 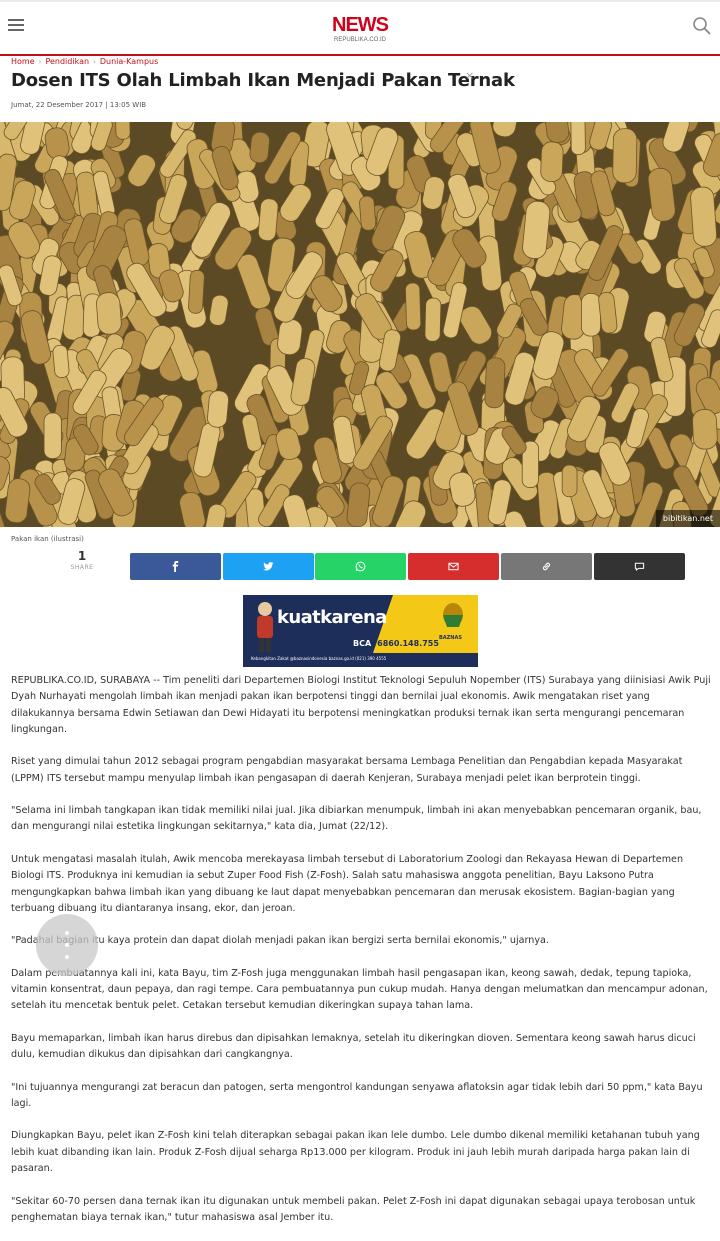 I want to click on comment-icon, so click(x=639, y=566).